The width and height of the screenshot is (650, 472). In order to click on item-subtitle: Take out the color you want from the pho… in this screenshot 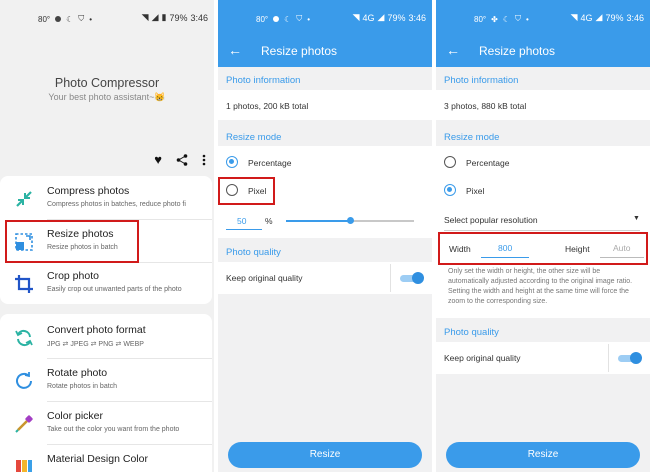, I will do `click(113, 429)`.